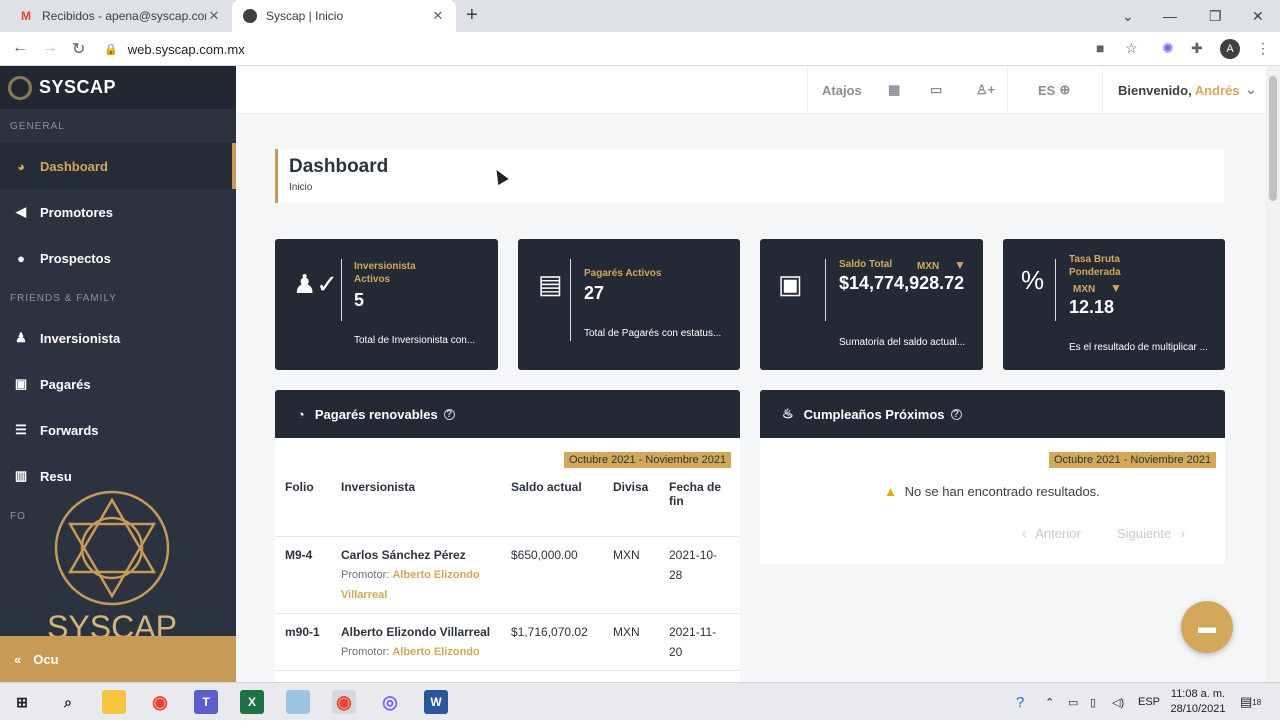  I want to click on investor-cell: Alberto Elizondo Villarreal Promotor, so click(416, 642).